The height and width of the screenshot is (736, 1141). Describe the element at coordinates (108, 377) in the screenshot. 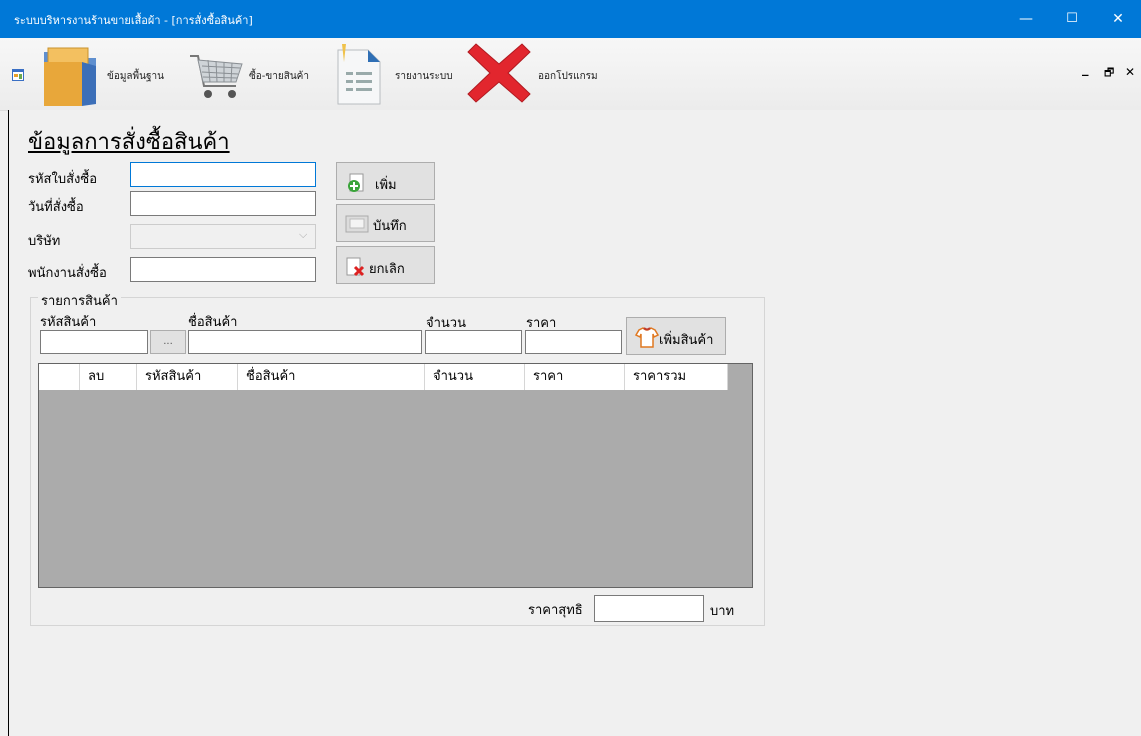

I see `grid-header-delete: ลบ` at that location.